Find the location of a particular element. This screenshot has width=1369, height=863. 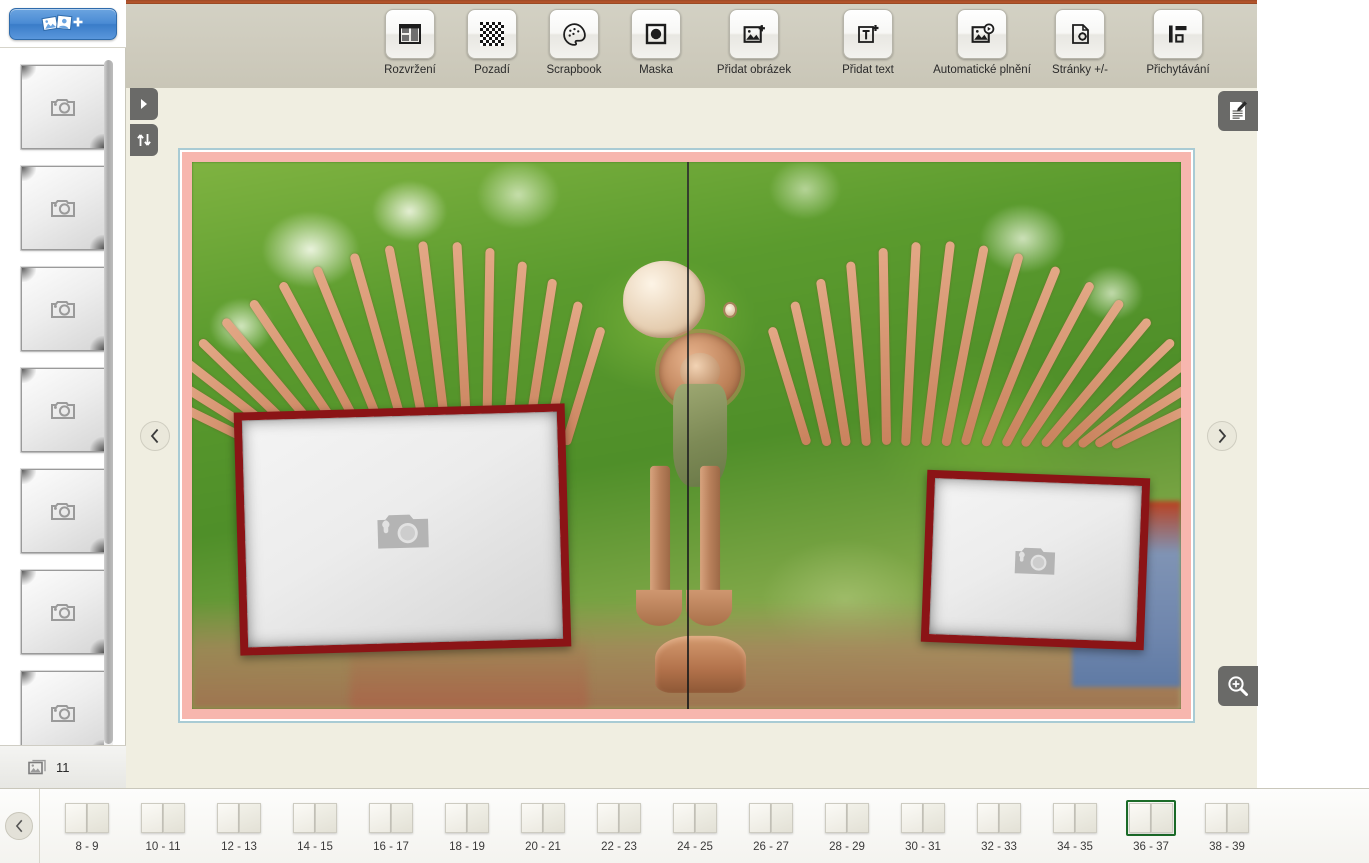

layout-icon-button is located at coordinates (410, 34).